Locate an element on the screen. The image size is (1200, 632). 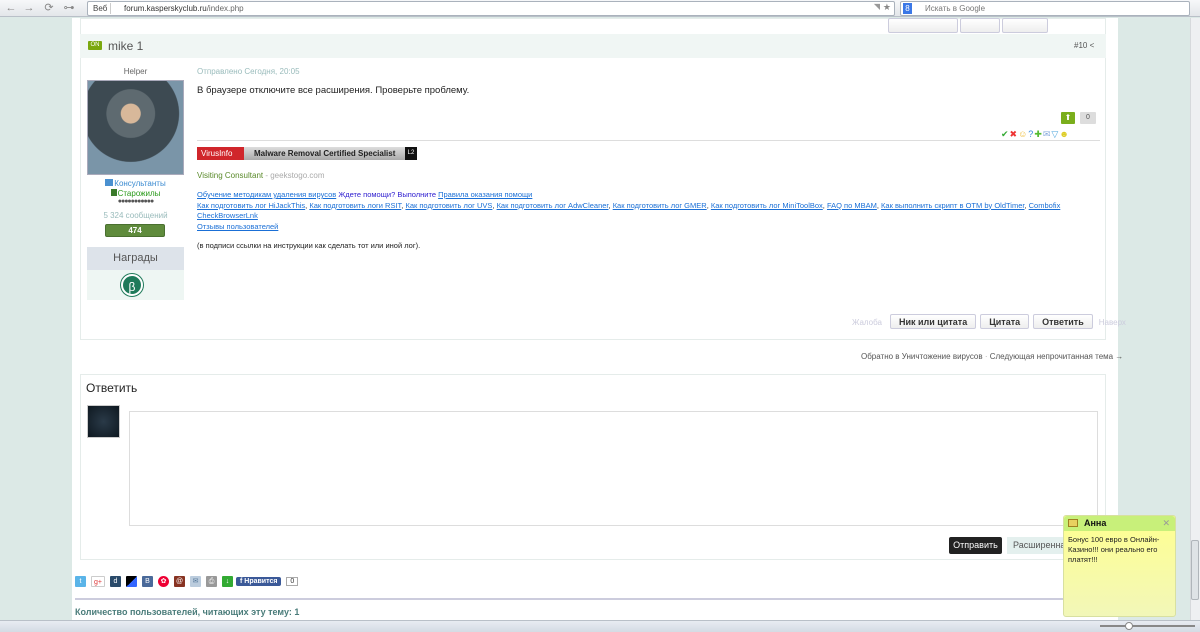
online-badge: ON is located at coordinates (95, 45).